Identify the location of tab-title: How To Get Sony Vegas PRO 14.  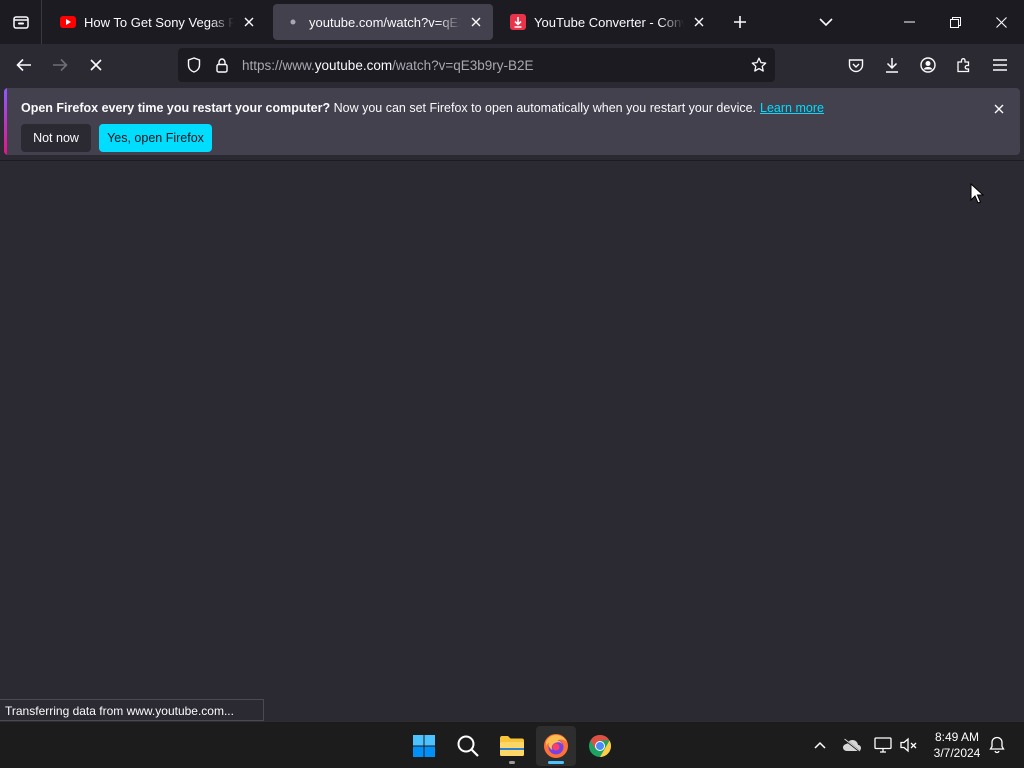
(159, 22).